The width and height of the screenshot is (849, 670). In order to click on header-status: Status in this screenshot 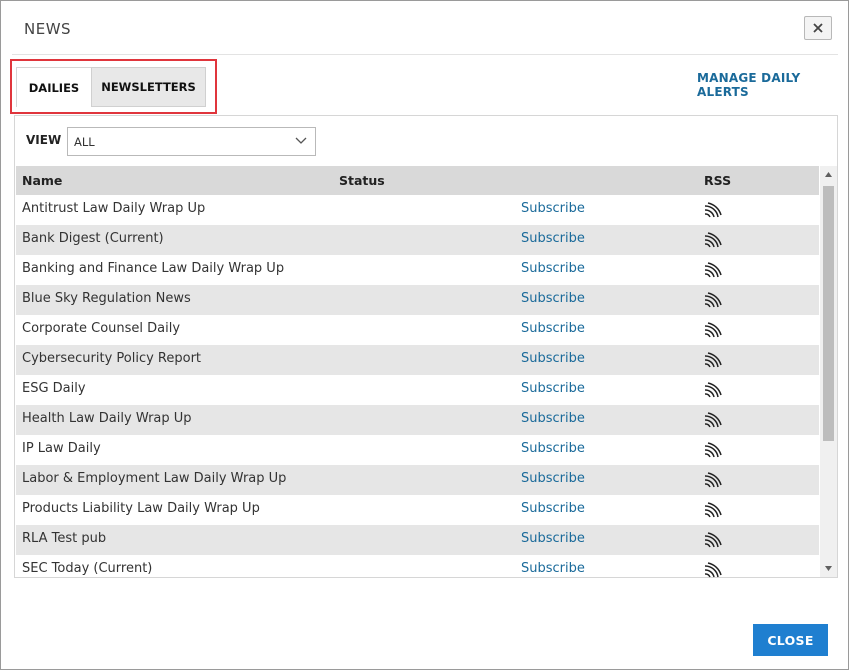, I will do `click(362, 180)`.